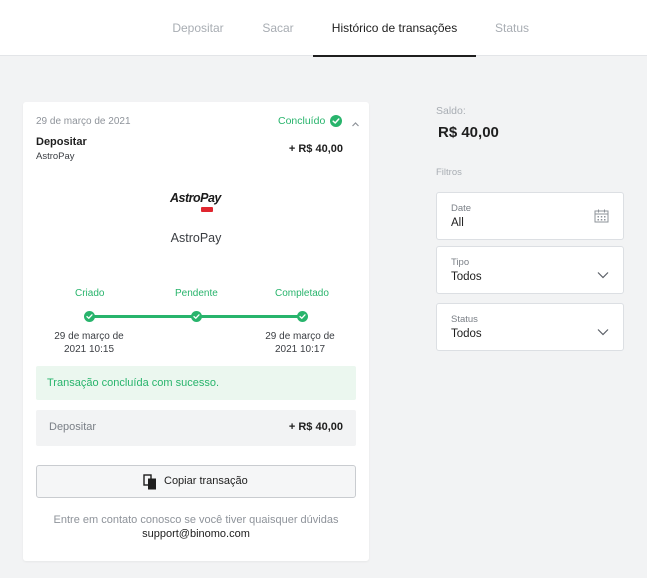 This screenshot has height=578, width=647. What do you see at coordinates (336, 121) in the screenshot?
I see `check-icon` at bounding box center [336, 121].